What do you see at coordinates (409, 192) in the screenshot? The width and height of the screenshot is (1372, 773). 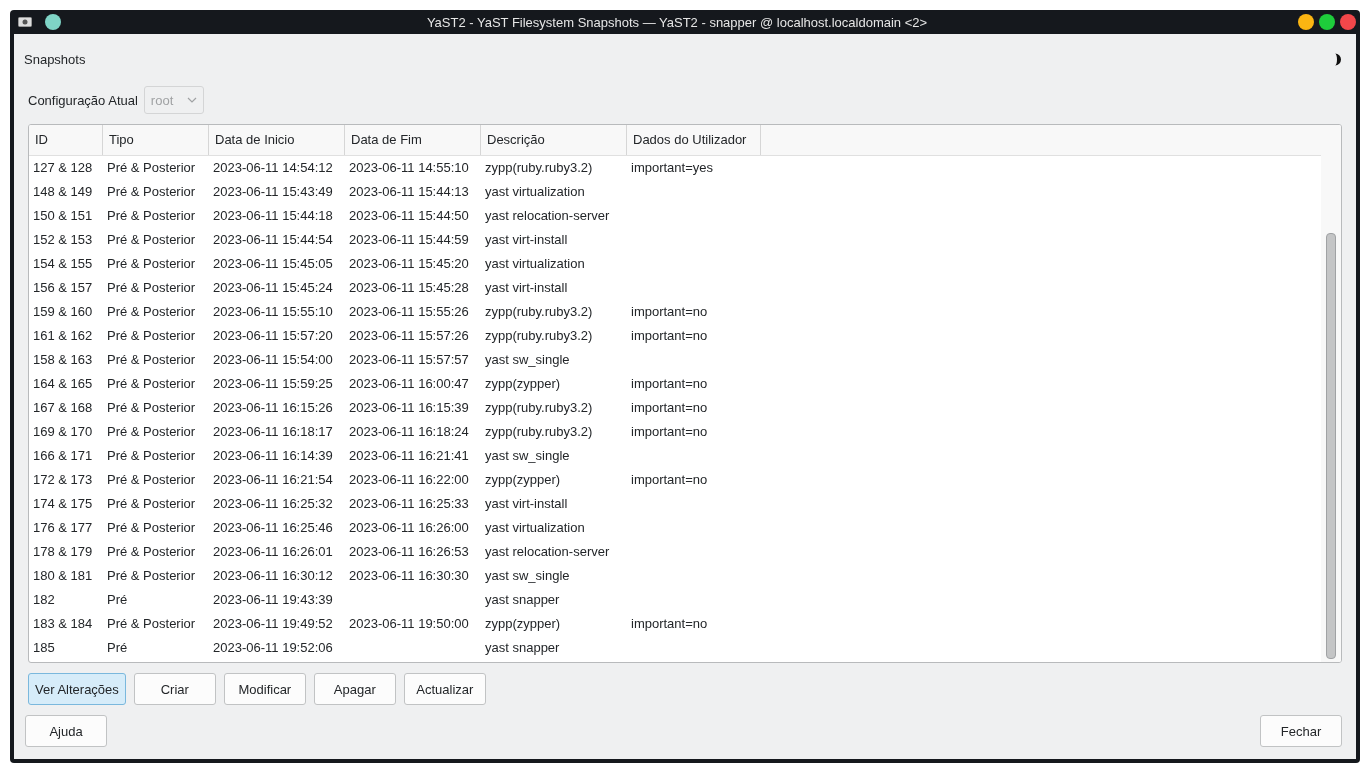 I see `table-cell-text: 2023-06-11 15:44:13` at bounding box center [409, 192].